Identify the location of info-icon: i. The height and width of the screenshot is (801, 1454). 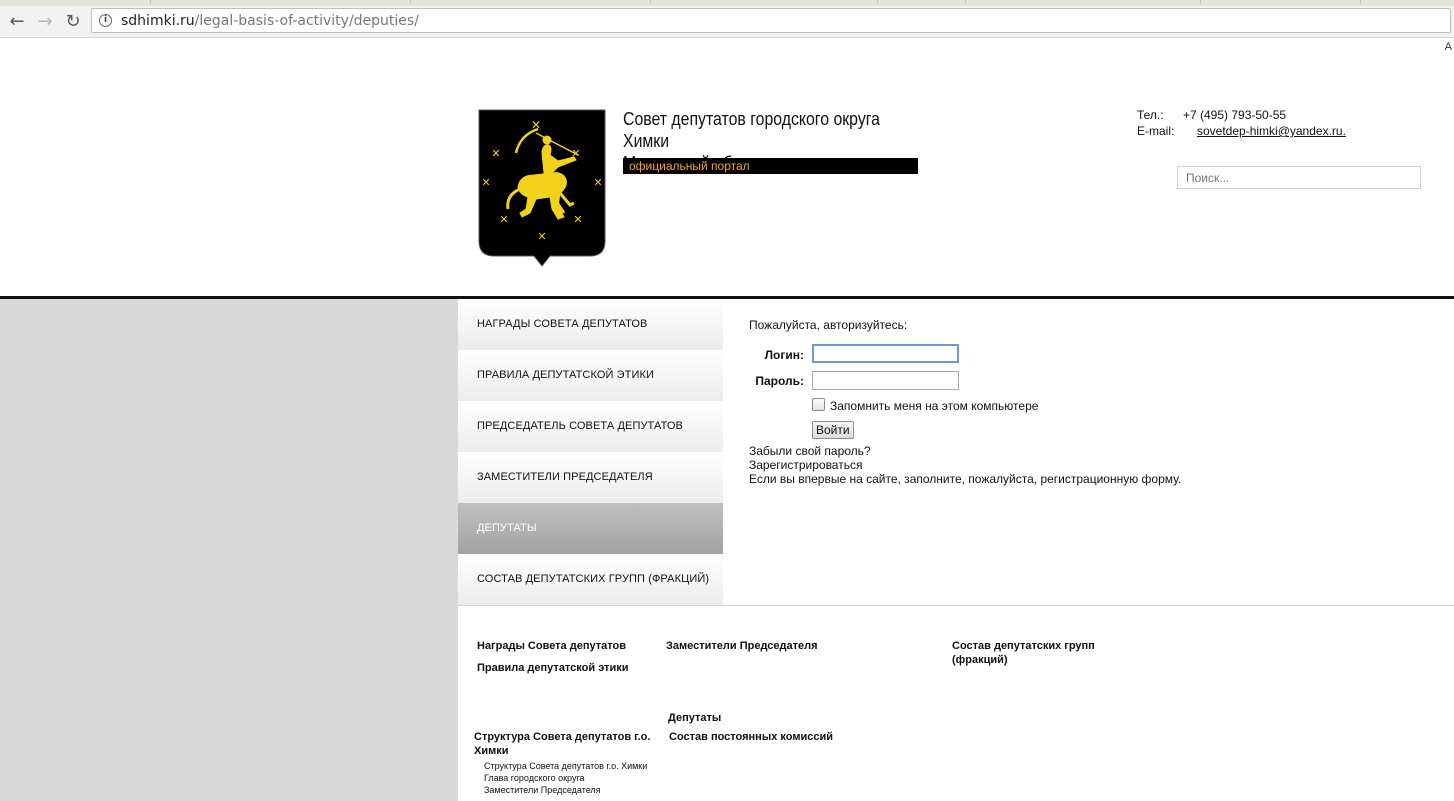
(105, 20).